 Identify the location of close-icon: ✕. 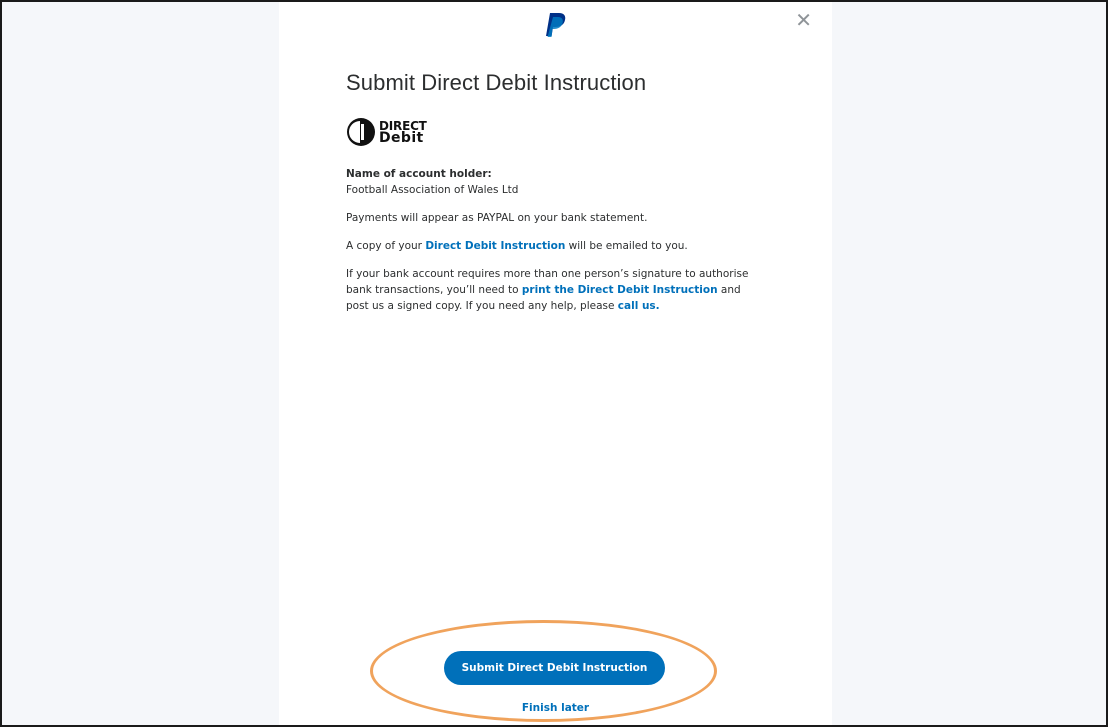
(803, 20).